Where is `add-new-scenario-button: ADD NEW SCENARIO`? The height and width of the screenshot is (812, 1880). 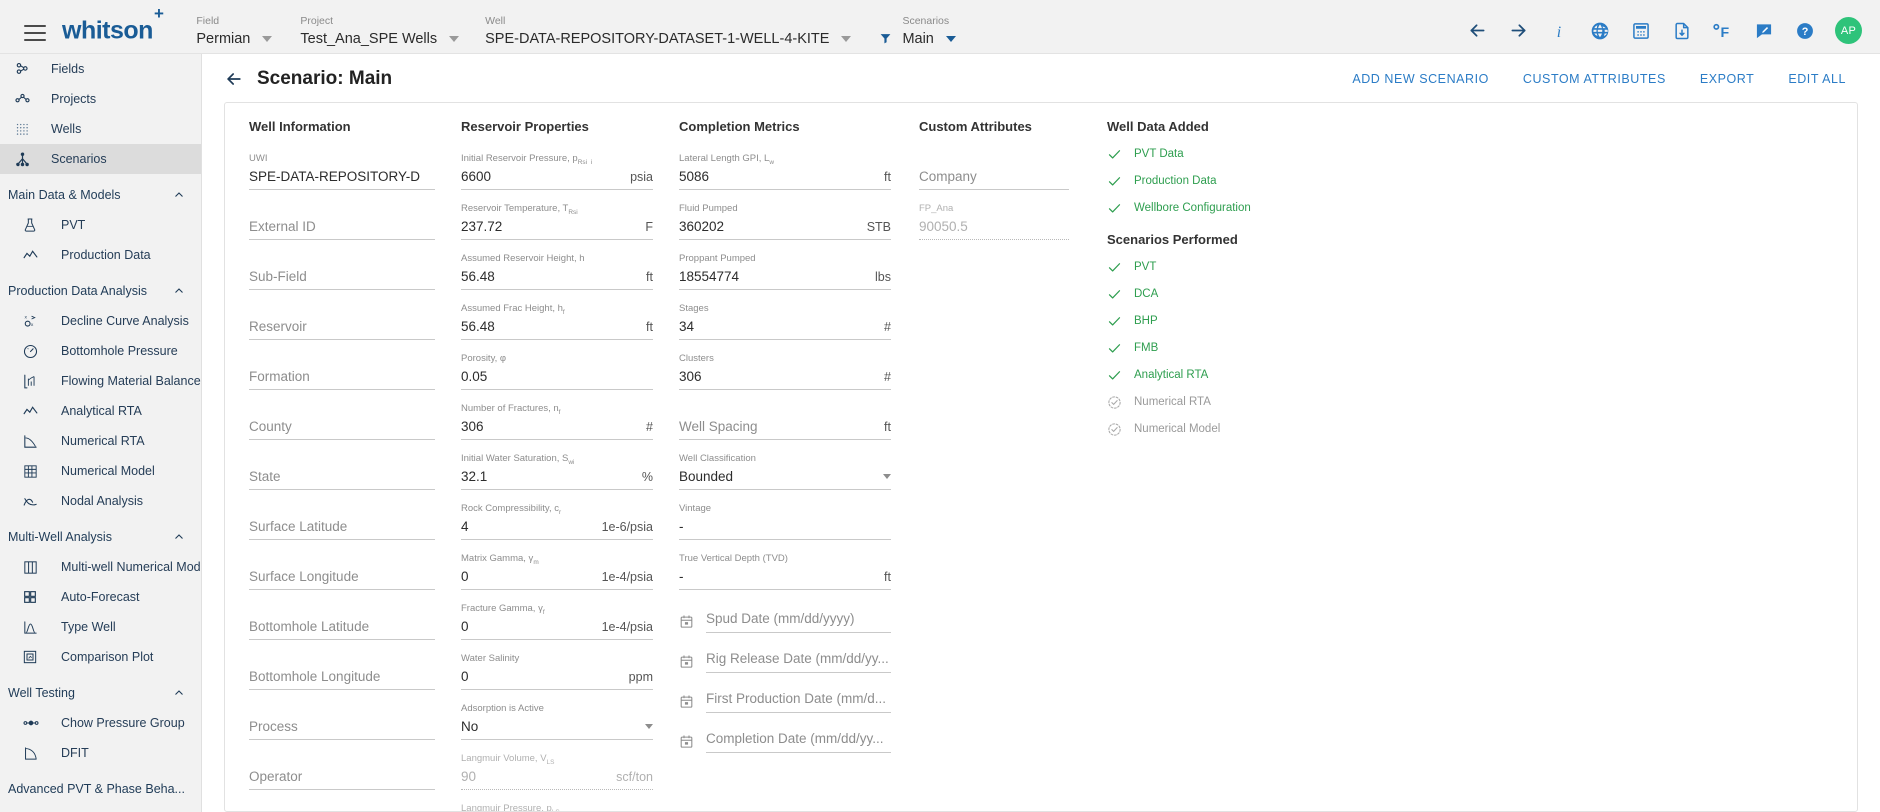
add-new-scenario-button: ADD NEW SCENARIO is located at coordinates (1420, 79).